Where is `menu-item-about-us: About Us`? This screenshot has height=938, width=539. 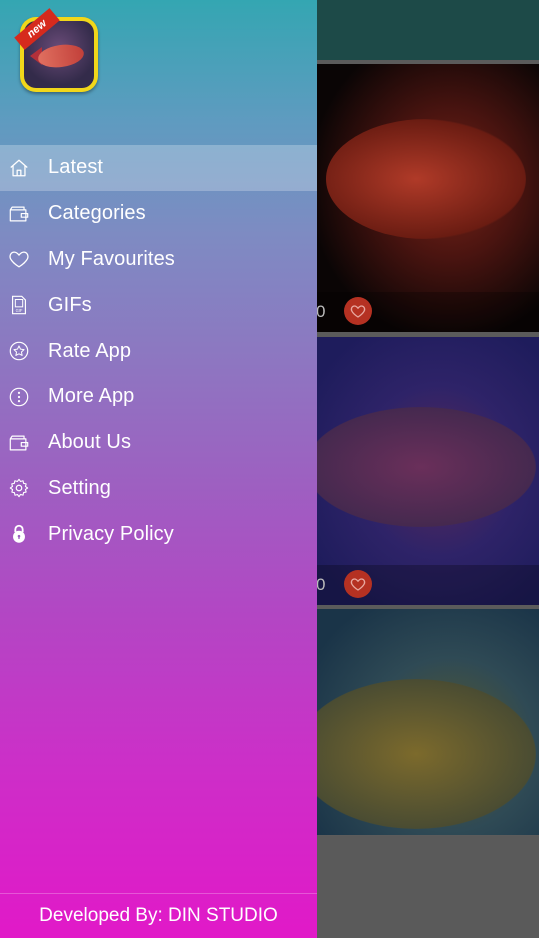 menu-item-about-us: About Us is located at coordinates (158, 443).